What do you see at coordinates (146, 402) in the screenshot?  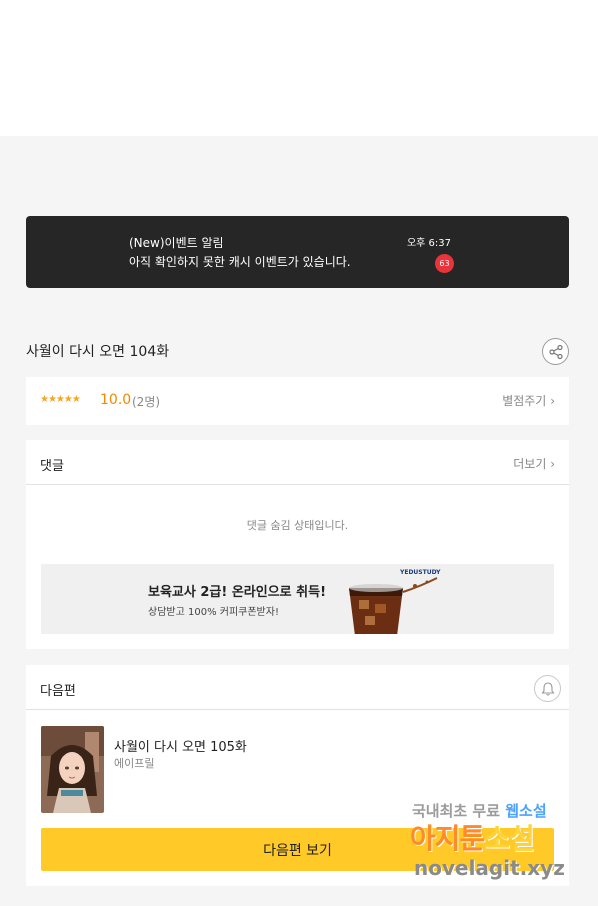 I see `rating-count: (2명)` at bounding box center [146, 402].